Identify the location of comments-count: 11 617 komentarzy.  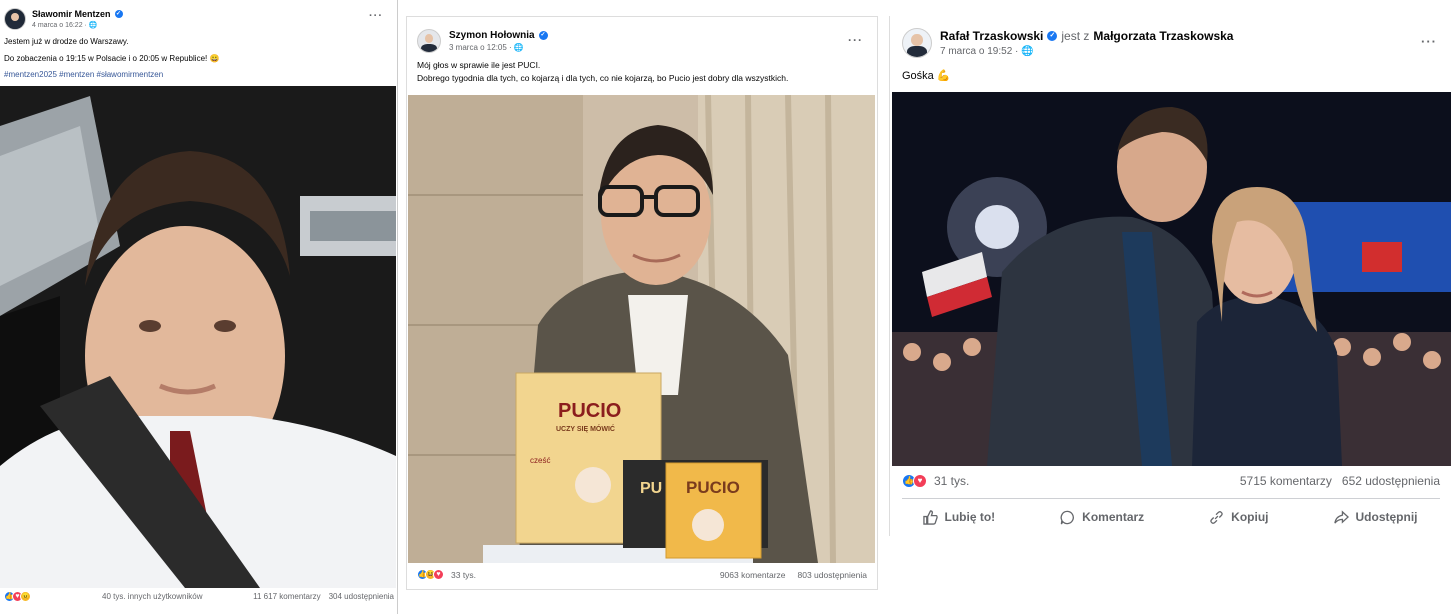
(286, 596).